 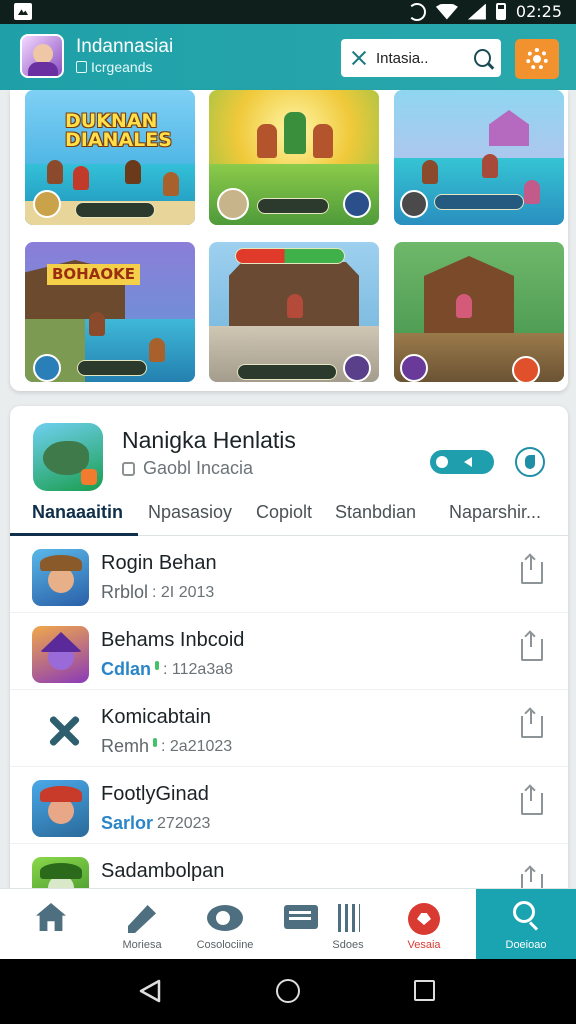 What do you see at coordinates (289, 651) in the screenshot?
I see `list-item: Behams Inbcoid Cdlan : 112a3a8` at bounding box center [289, 651].